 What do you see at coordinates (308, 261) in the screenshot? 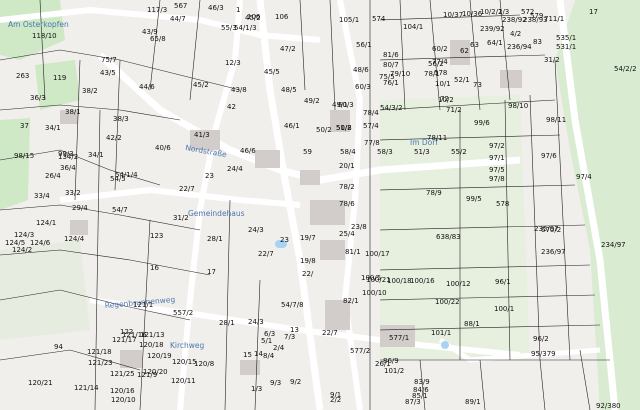
I see `parcel-number-label: 19/8` at bounding box center [308, 261].